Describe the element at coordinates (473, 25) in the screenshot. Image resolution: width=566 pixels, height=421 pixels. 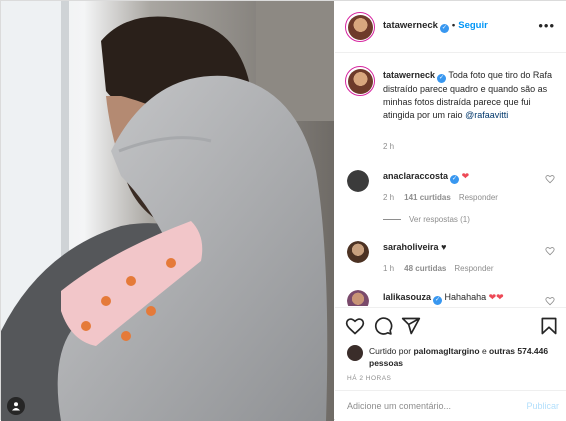
I see `follow-button: Seguir` at that location.